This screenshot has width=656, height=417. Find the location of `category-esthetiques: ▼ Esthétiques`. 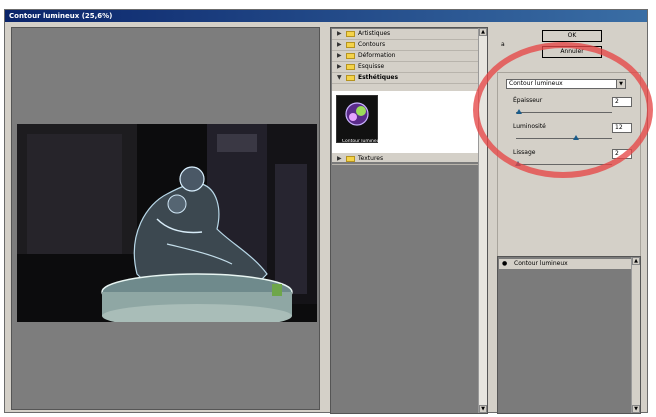

category-esthetiques: ▼ Esthétiques is located at coordinates (405, 78).